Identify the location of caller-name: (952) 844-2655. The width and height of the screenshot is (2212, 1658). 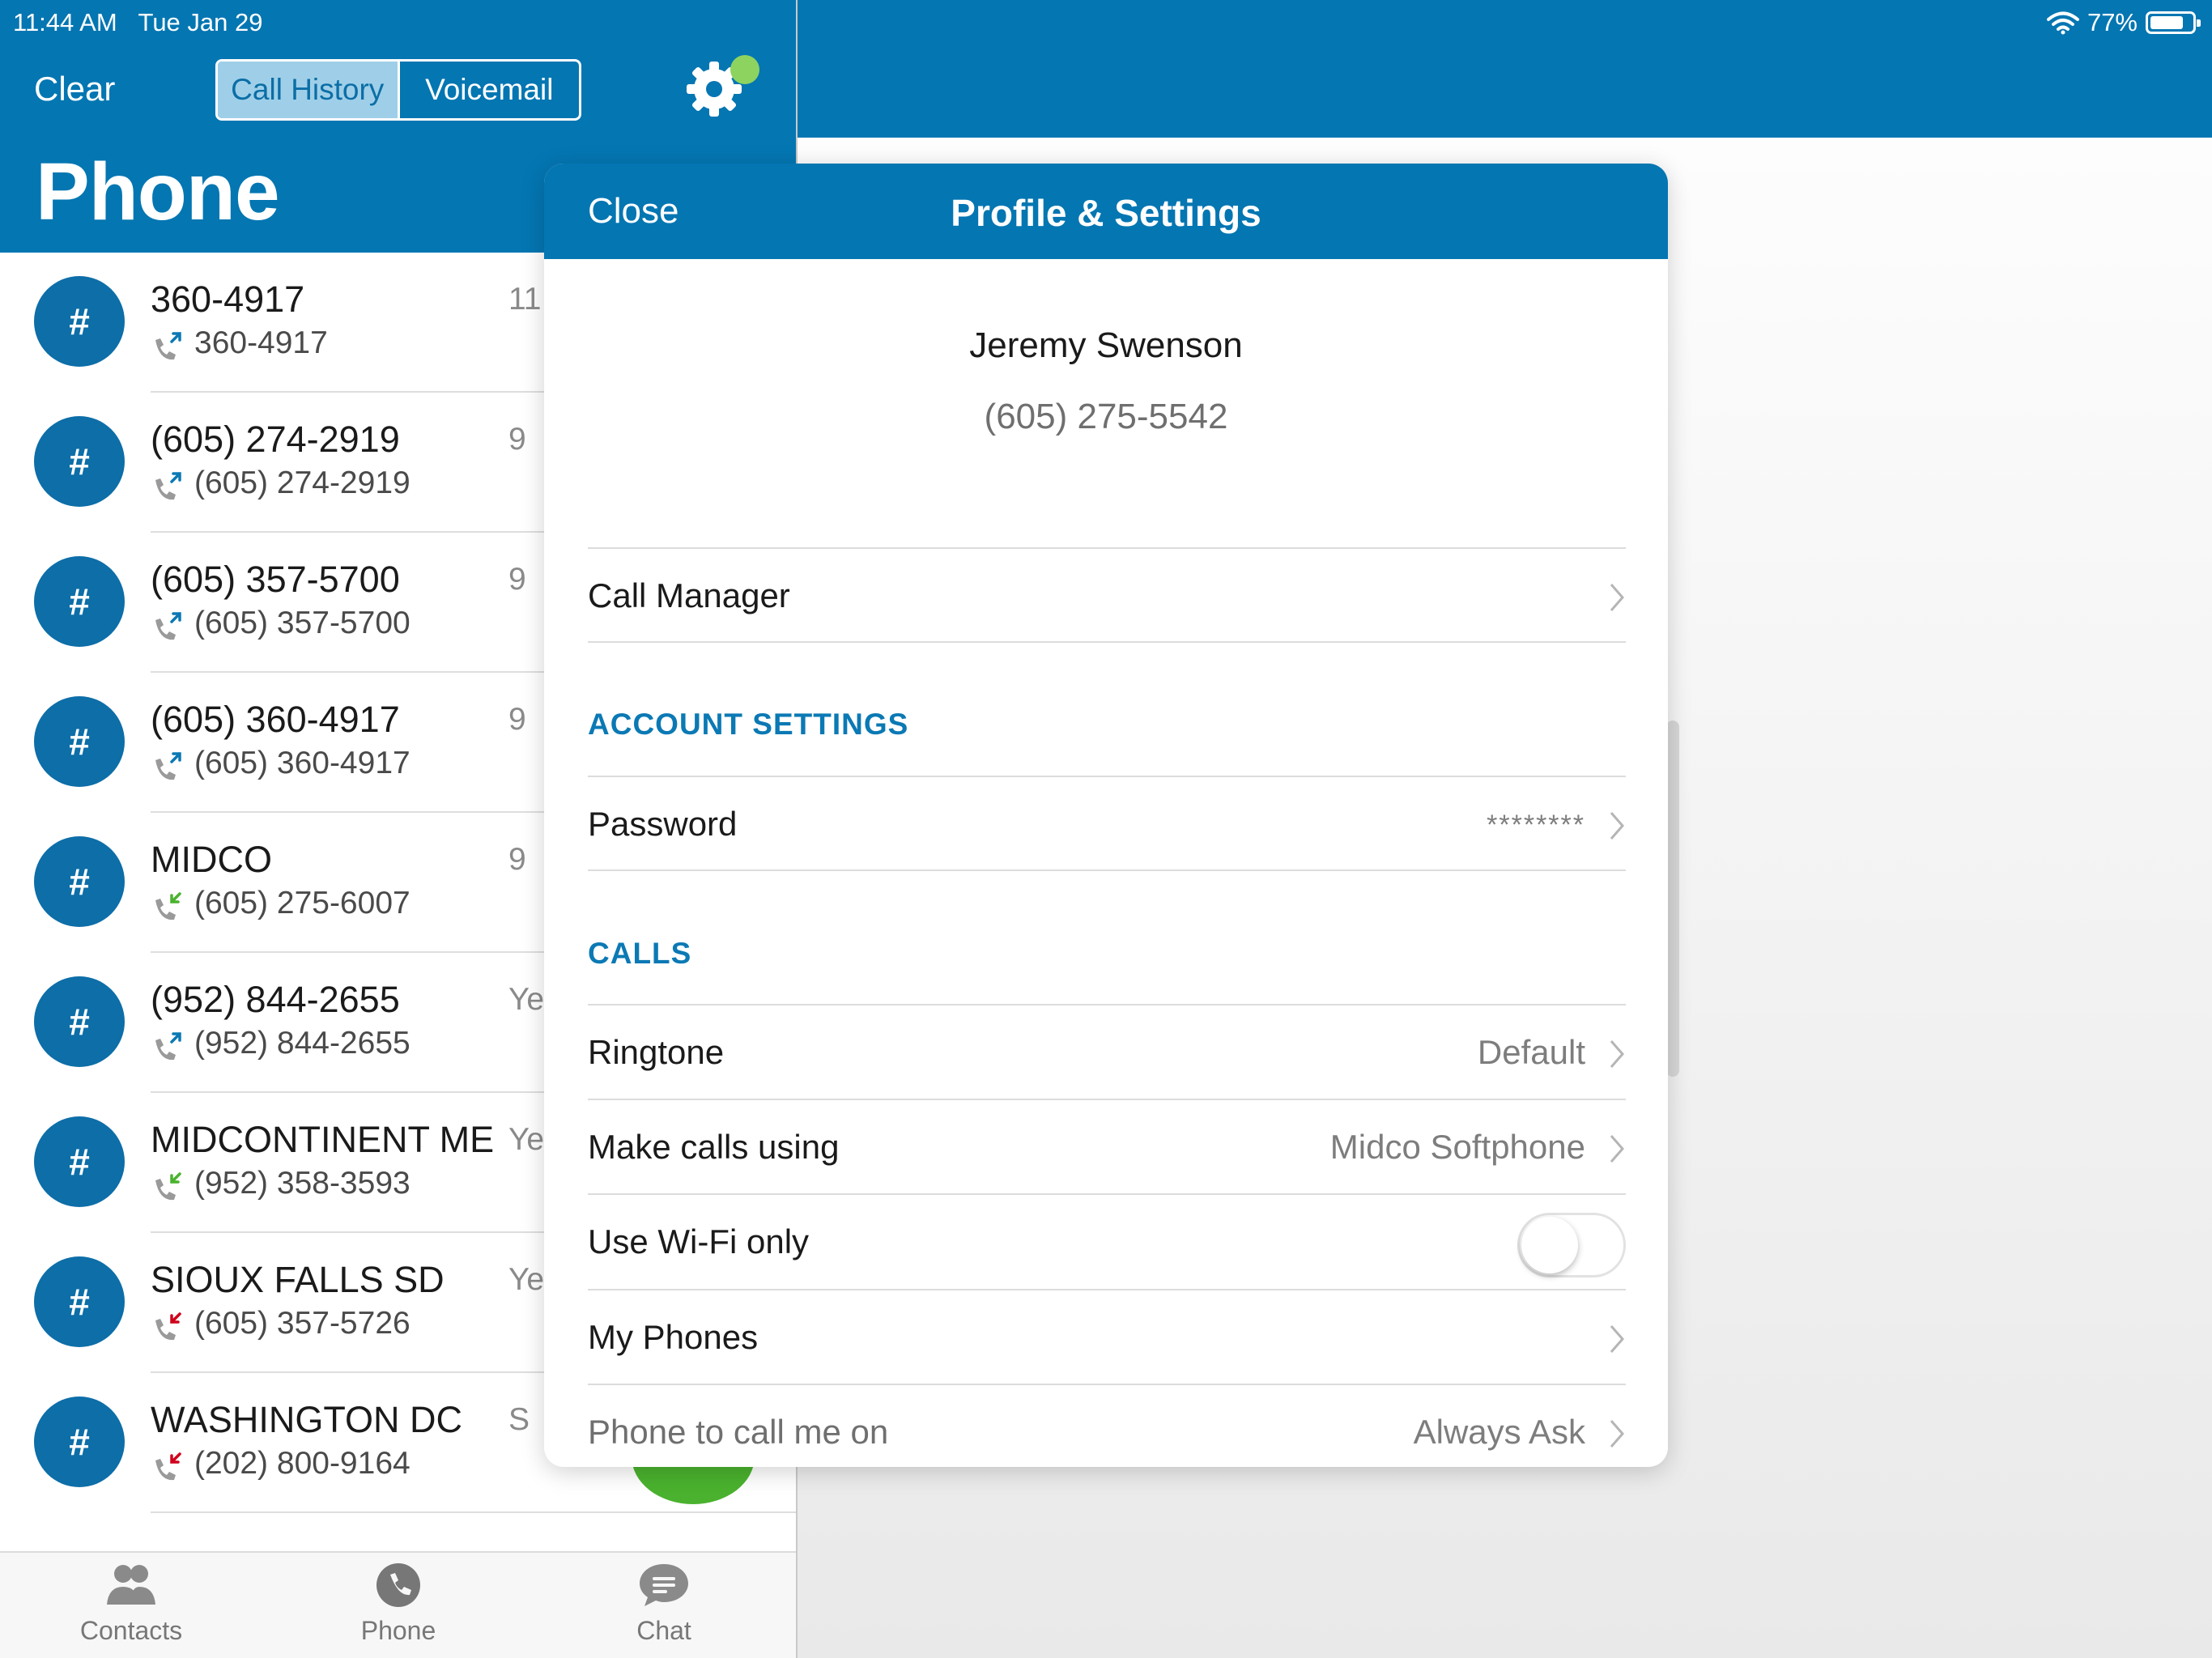
(276, 999).